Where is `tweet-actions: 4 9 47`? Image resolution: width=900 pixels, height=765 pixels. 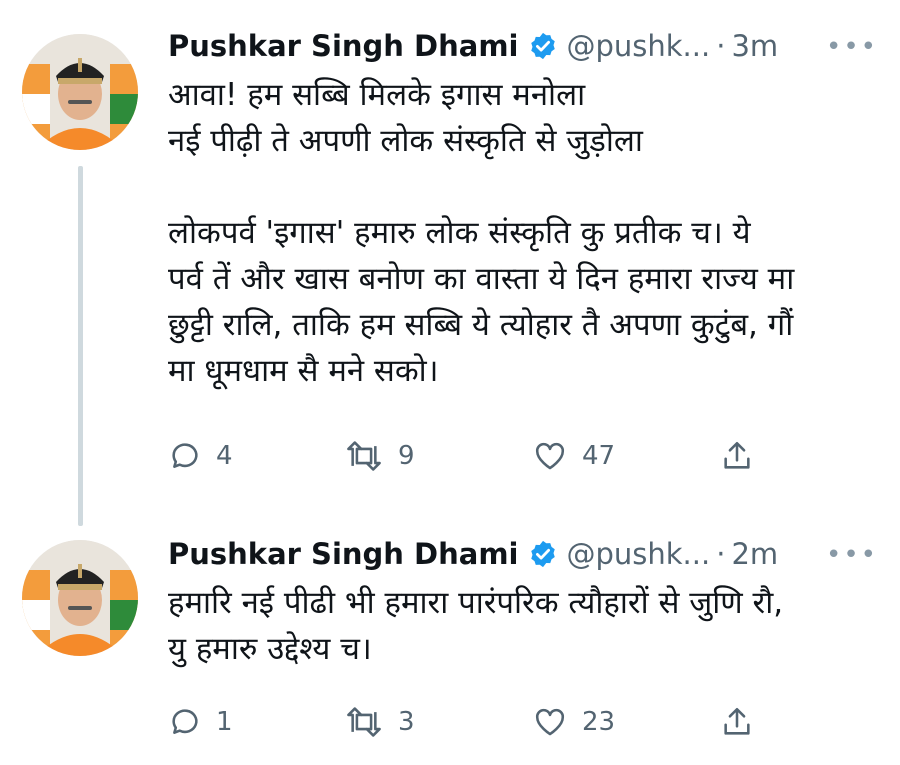
tweet-actions: 4 9 47 is located at coordinates (468, 456).